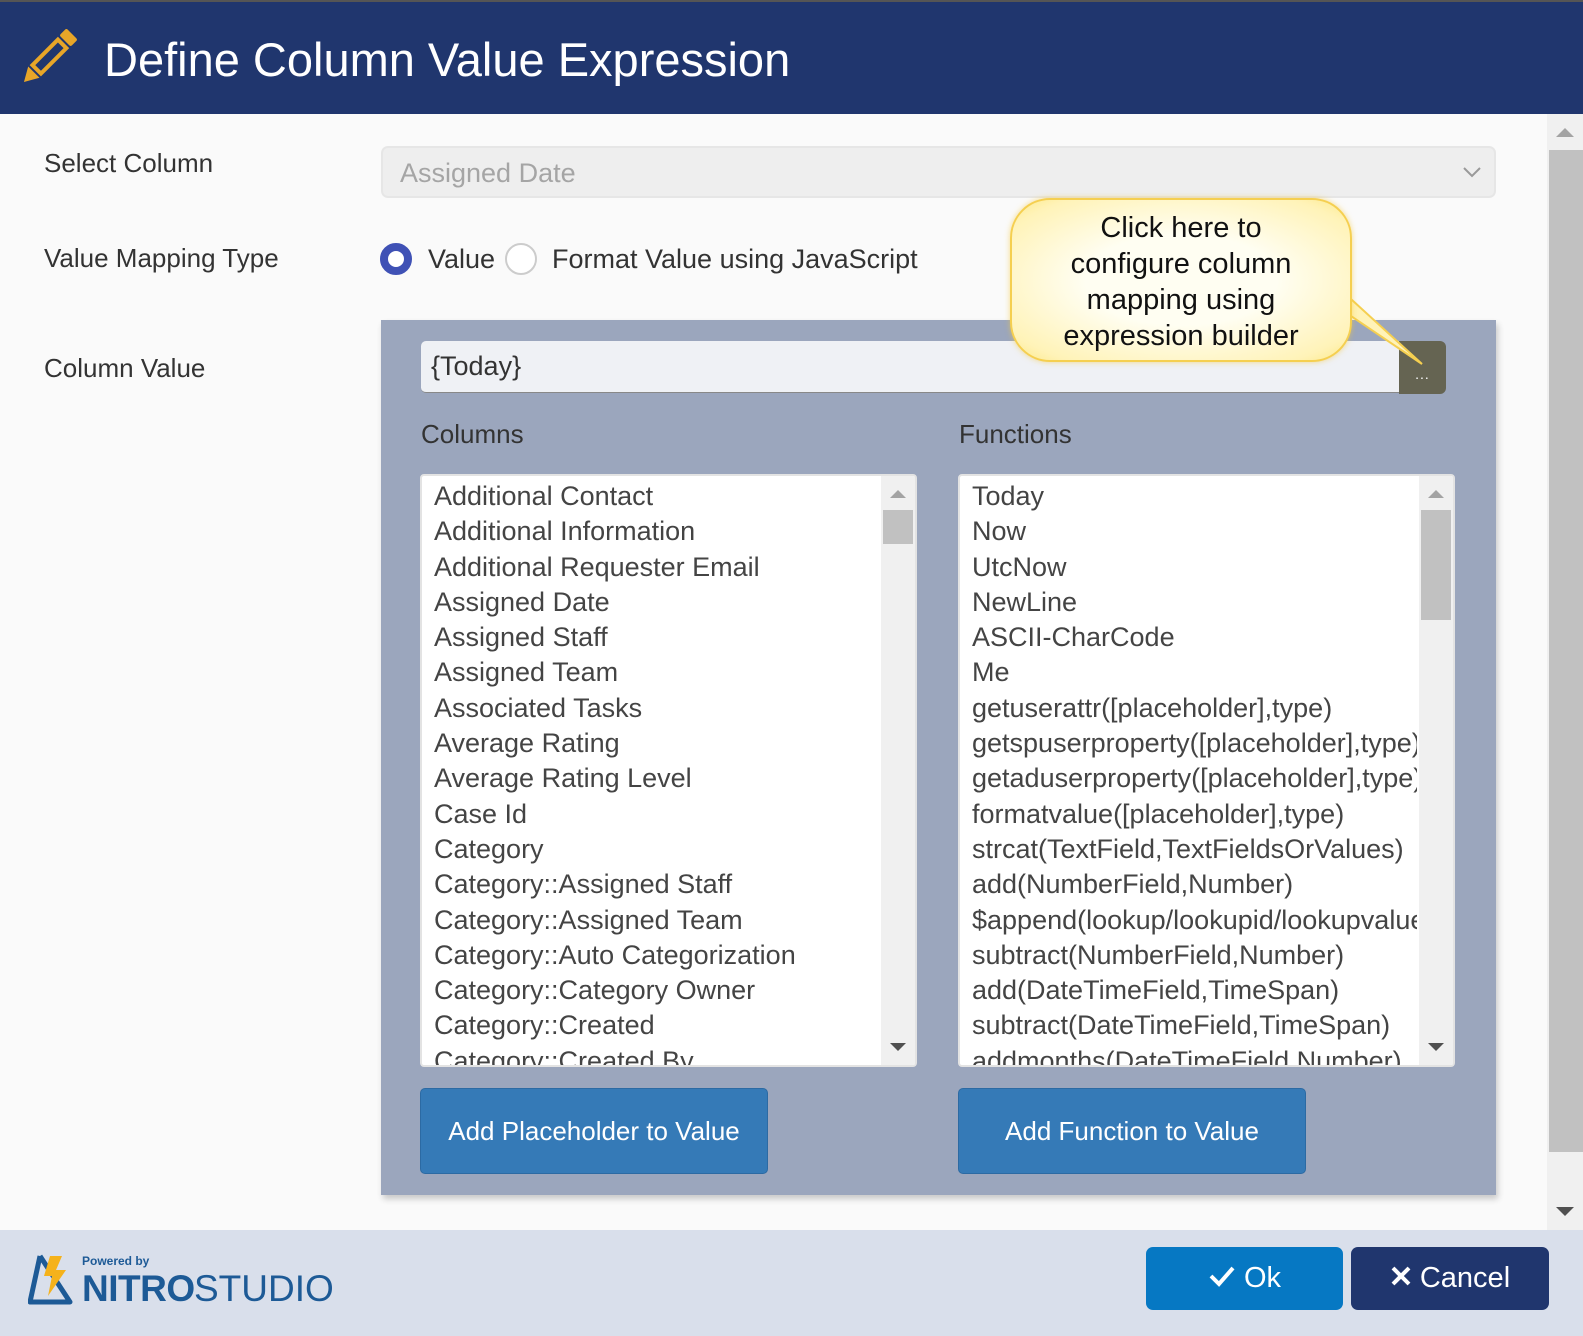  Describe the element at coordinates (594, 1131) in the screenshot. I see `add-placeholder-button: Add Placeholder to Value` at that location.